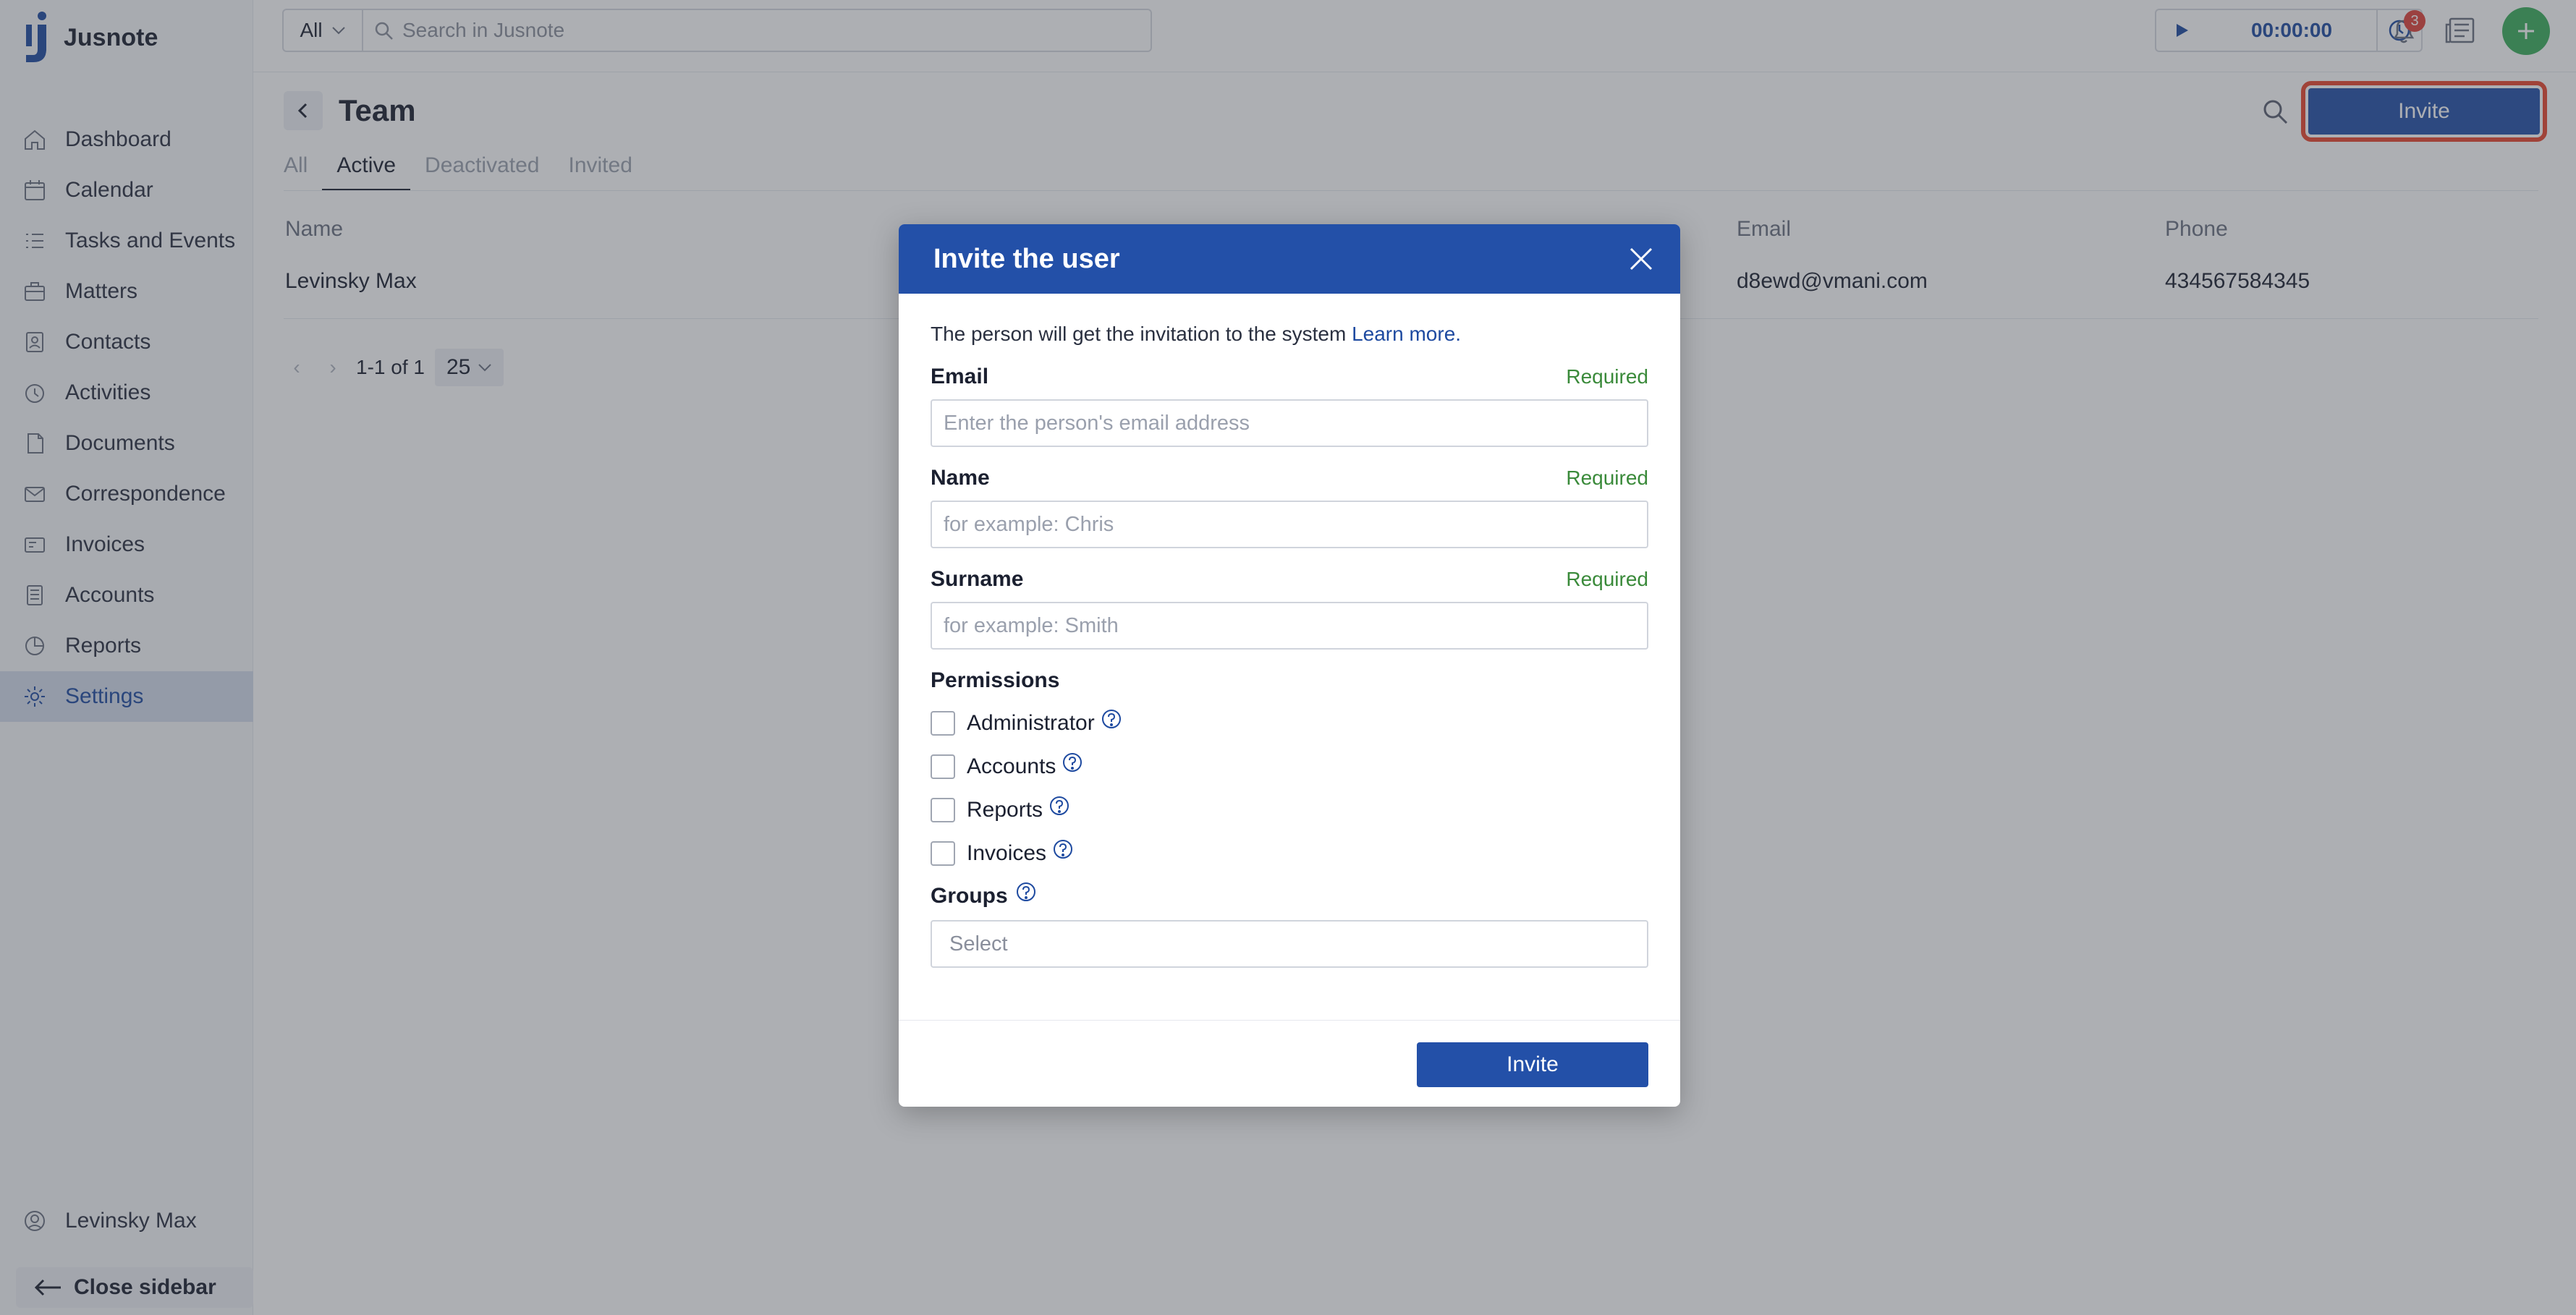  What do you see at coordinates (943, 723) in the screenshot?
I see `administrator-checkbox` at bounding box center [943, 723].